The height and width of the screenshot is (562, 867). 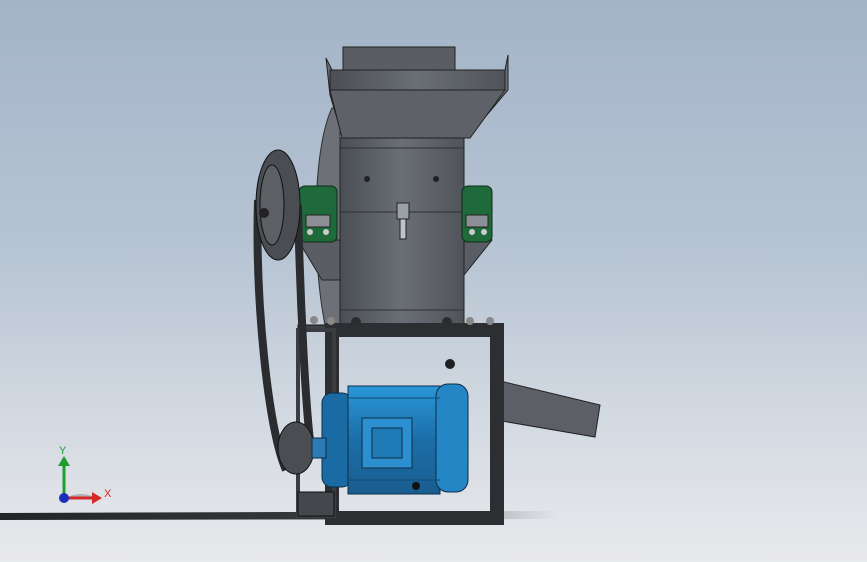 What do you see at coordinates (64, 461) in the screenshot?
I see `y-axis-arrow` at bounding box center [64, 461].